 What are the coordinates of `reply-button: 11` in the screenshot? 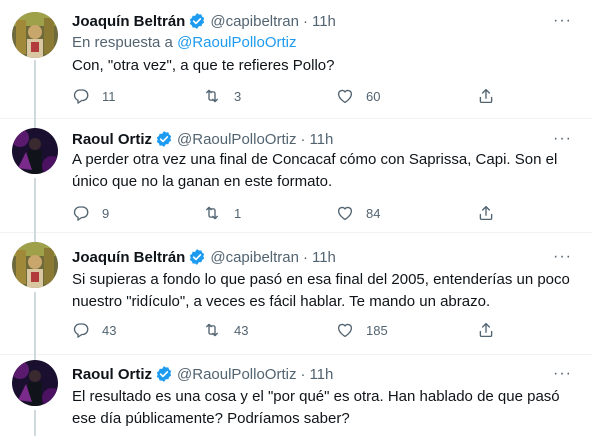 It's located at (94, 96).